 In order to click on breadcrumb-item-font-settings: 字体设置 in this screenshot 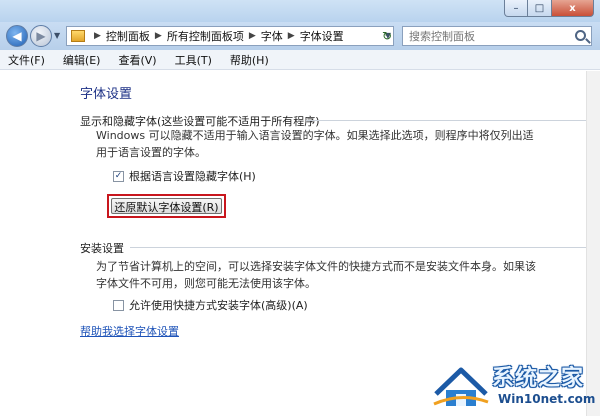, I will do `click(322, 36)`.